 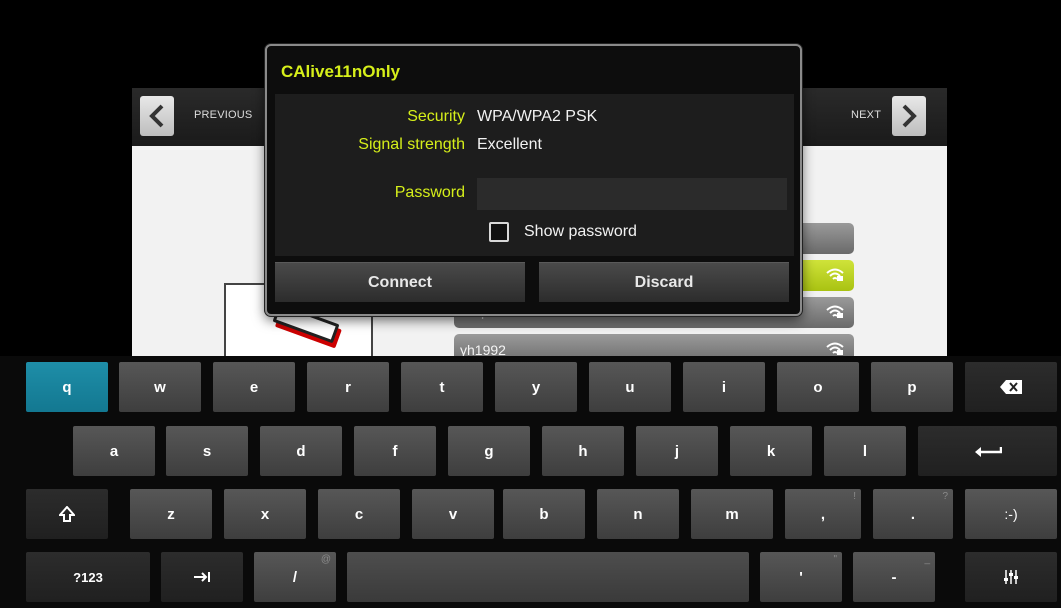 I want to click on key-period-hint: ?, so click(x=945, y=496).